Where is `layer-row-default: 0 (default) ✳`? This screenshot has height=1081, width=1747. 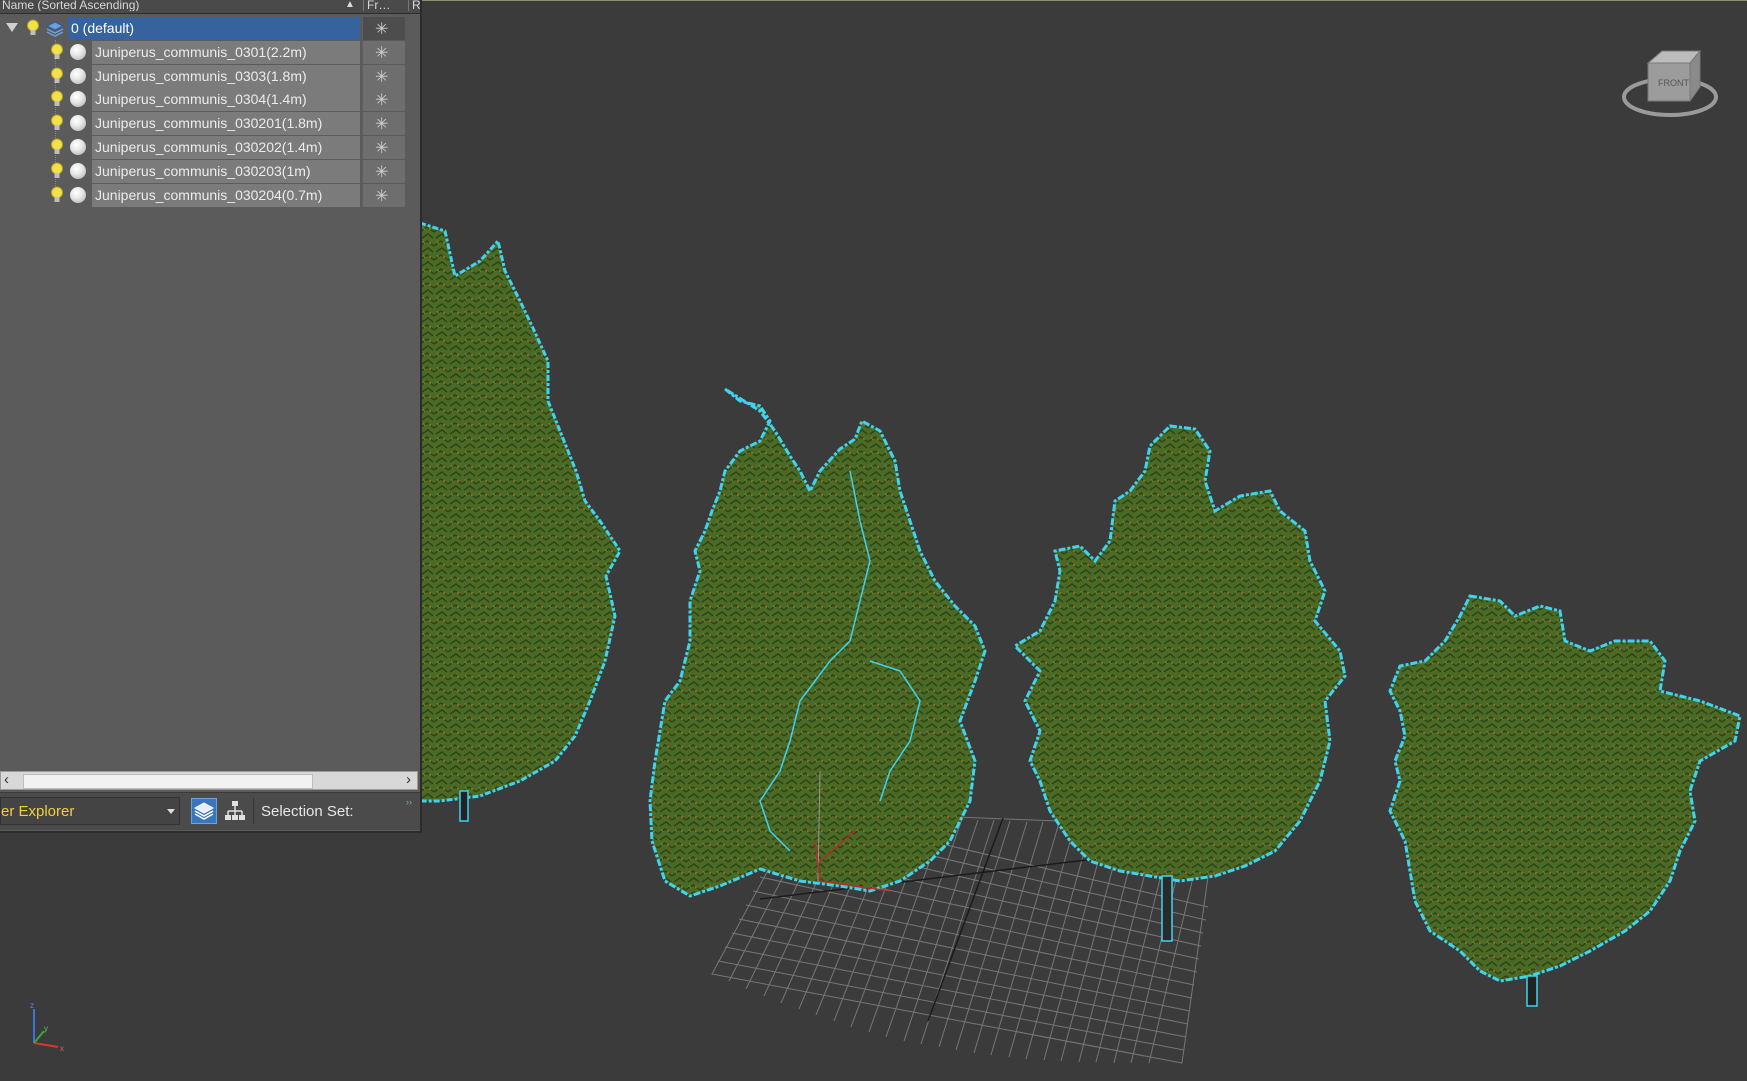 layer-row-default: 0 (default) ✳ is located at coordinates (210, 29).